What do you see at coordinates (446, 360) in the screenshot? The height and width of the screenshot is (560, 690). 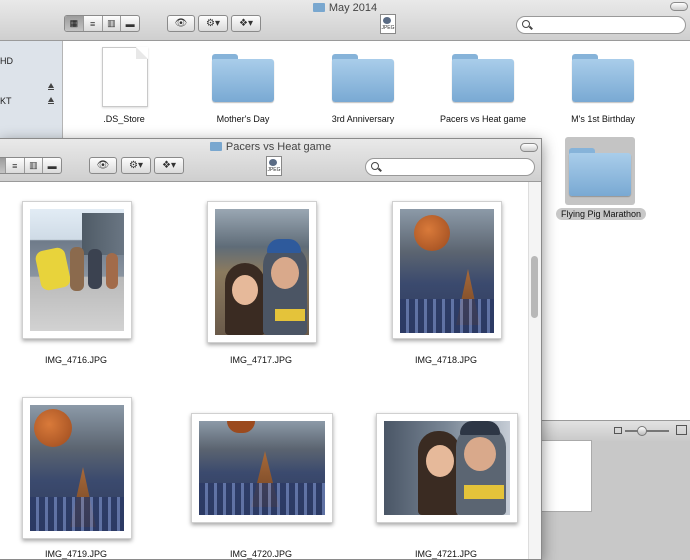 I see `photo-label: IMG_4718.JPG` at bounding box center [446, 360].